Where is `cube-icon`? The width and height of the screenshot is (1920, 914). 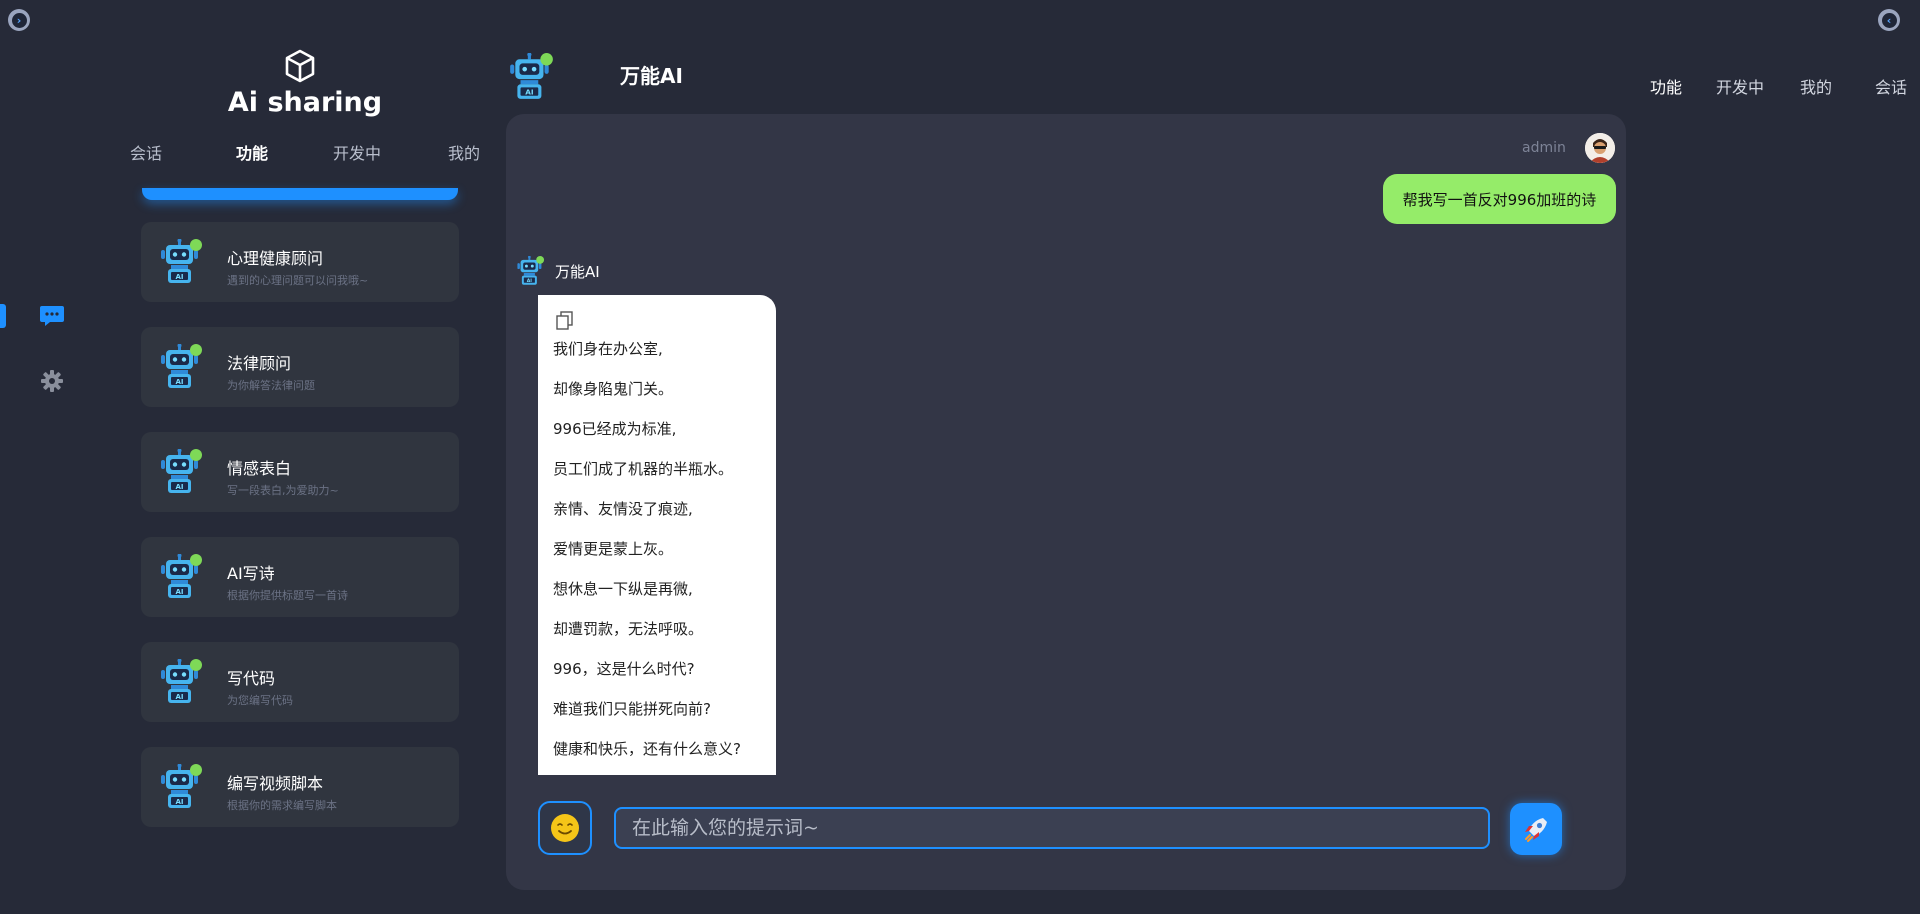 cube-icon is located at coordinates (300, 66).